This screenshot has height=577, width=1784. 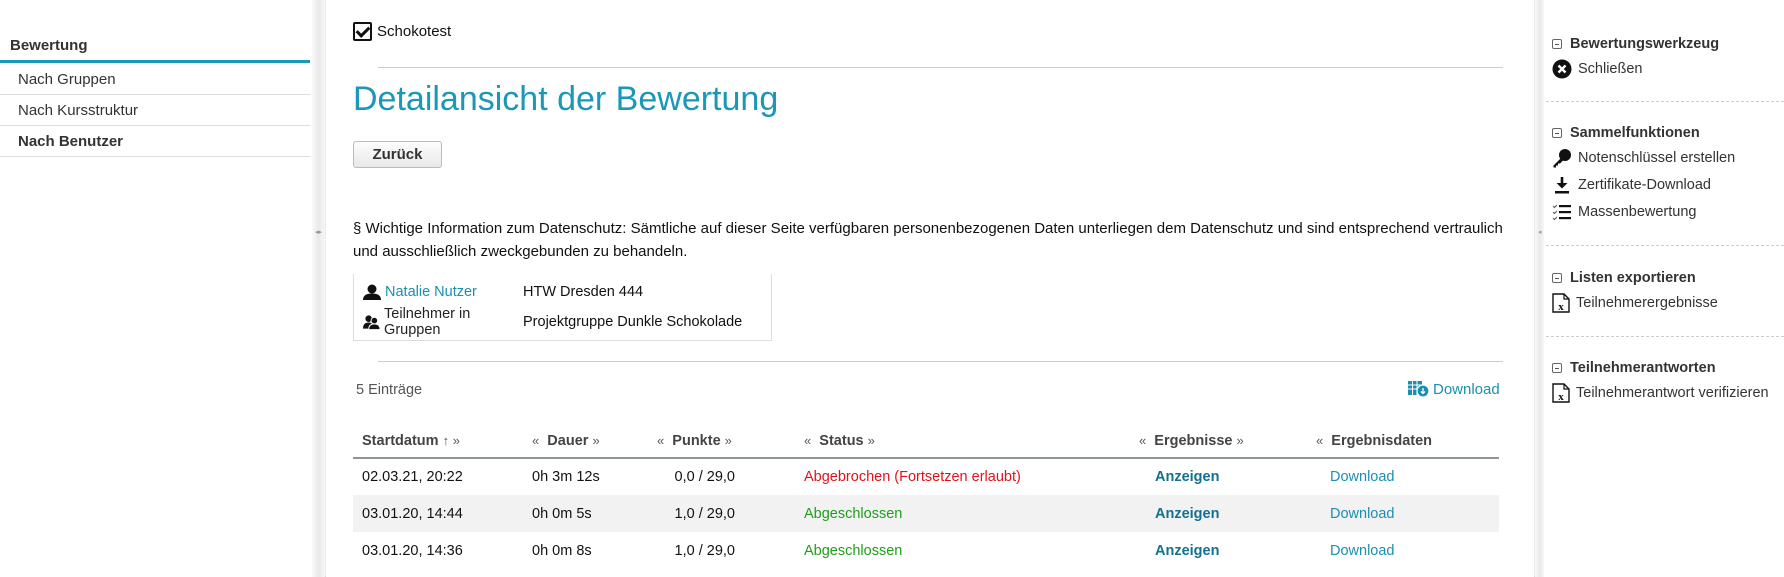 What do you see at coordinates (372, 292) in the screenshot?
I see `user-icon` at bounding box center [372, 292].